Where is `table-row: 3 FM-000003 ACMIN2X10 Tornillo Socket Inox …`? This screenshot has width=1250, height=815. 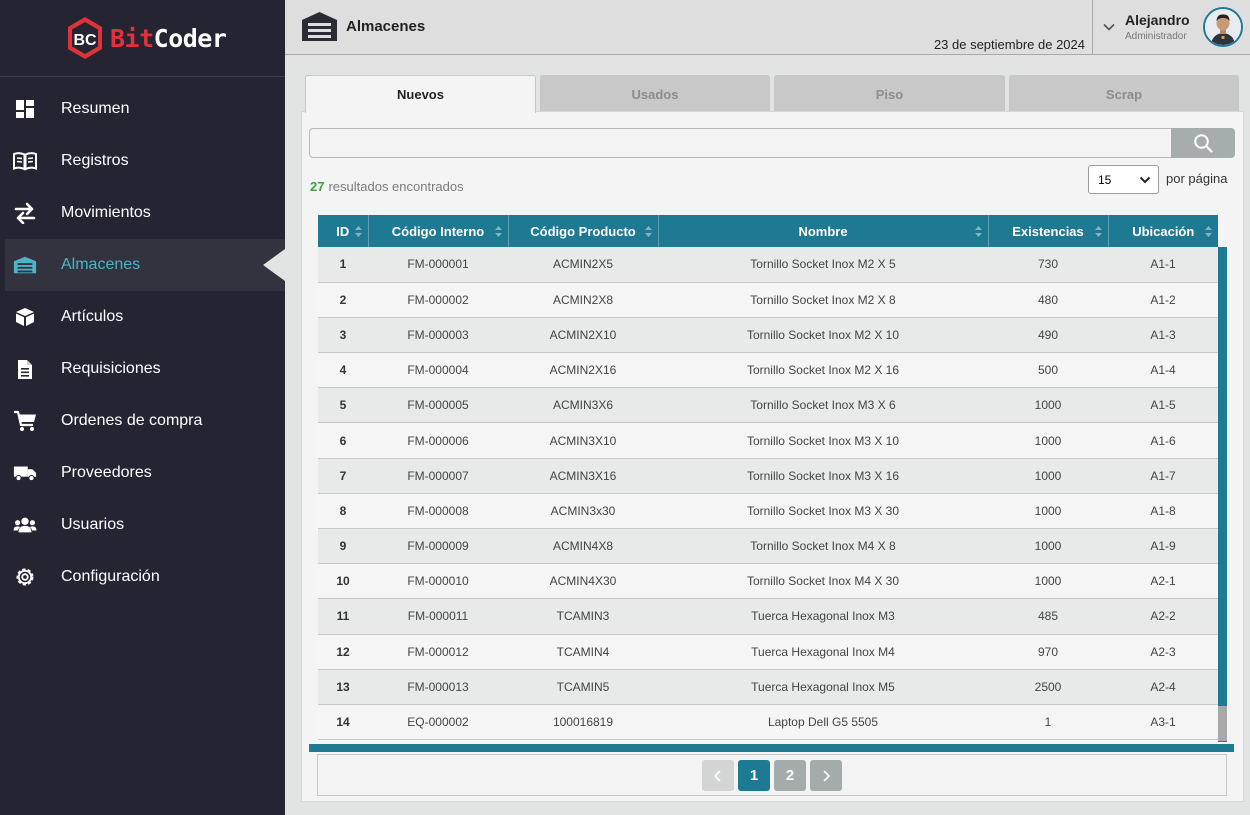 table-row: 3 FM-000003 ACMIN2X10 Tornillo Socket Inox … is located at coordinates (768, 335).